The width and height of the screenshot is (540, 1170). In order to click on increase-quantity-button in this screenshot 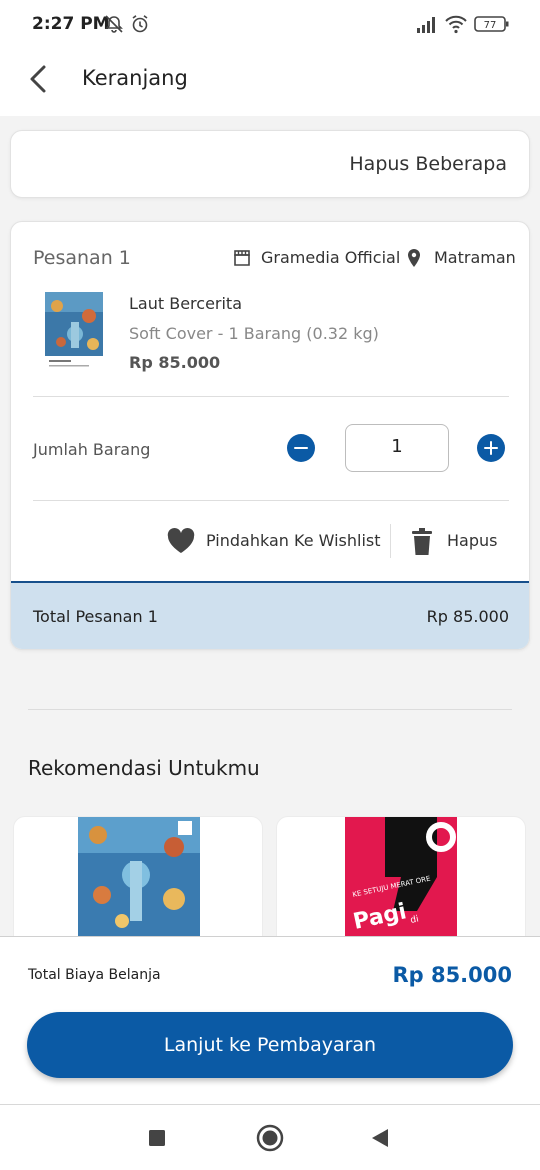, I will do `click(491, 448)`.